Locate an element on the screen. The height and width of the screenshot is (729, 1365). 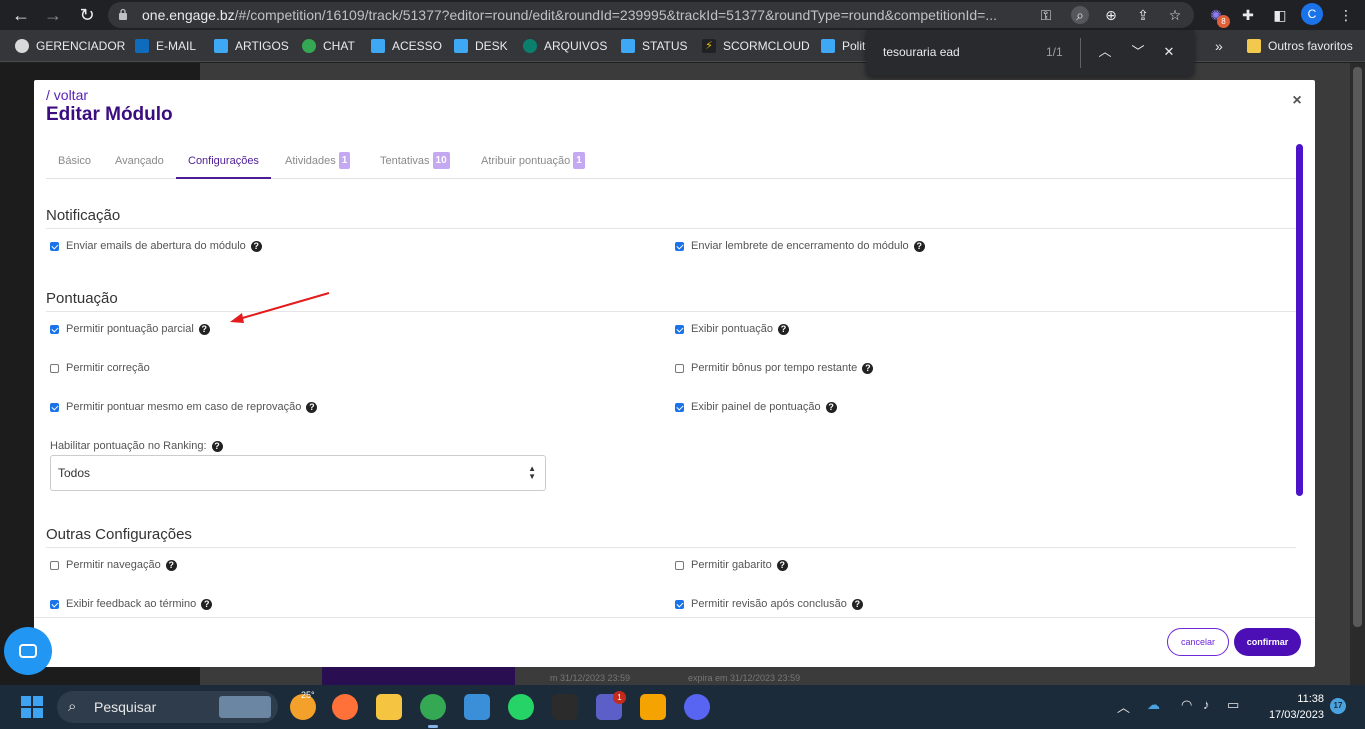
bookmarks-overflow: » is located at coordinates (1219, 46).